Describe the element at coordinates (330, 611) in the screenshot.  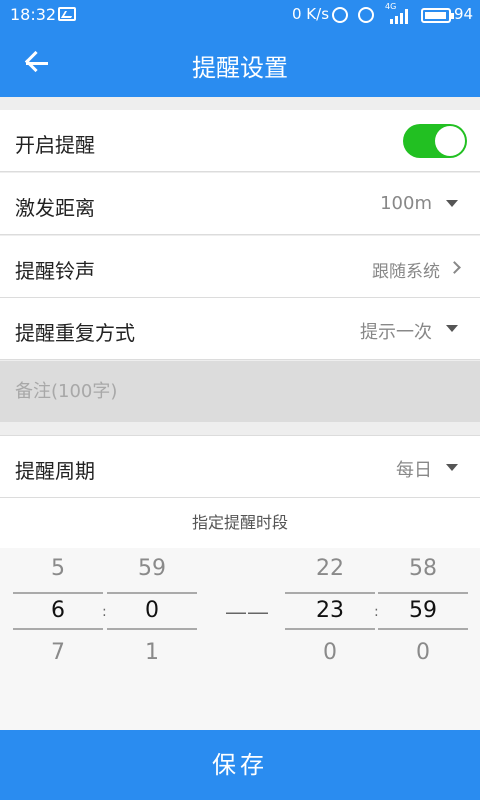
I see `end-hour-selected: 23` at that location.